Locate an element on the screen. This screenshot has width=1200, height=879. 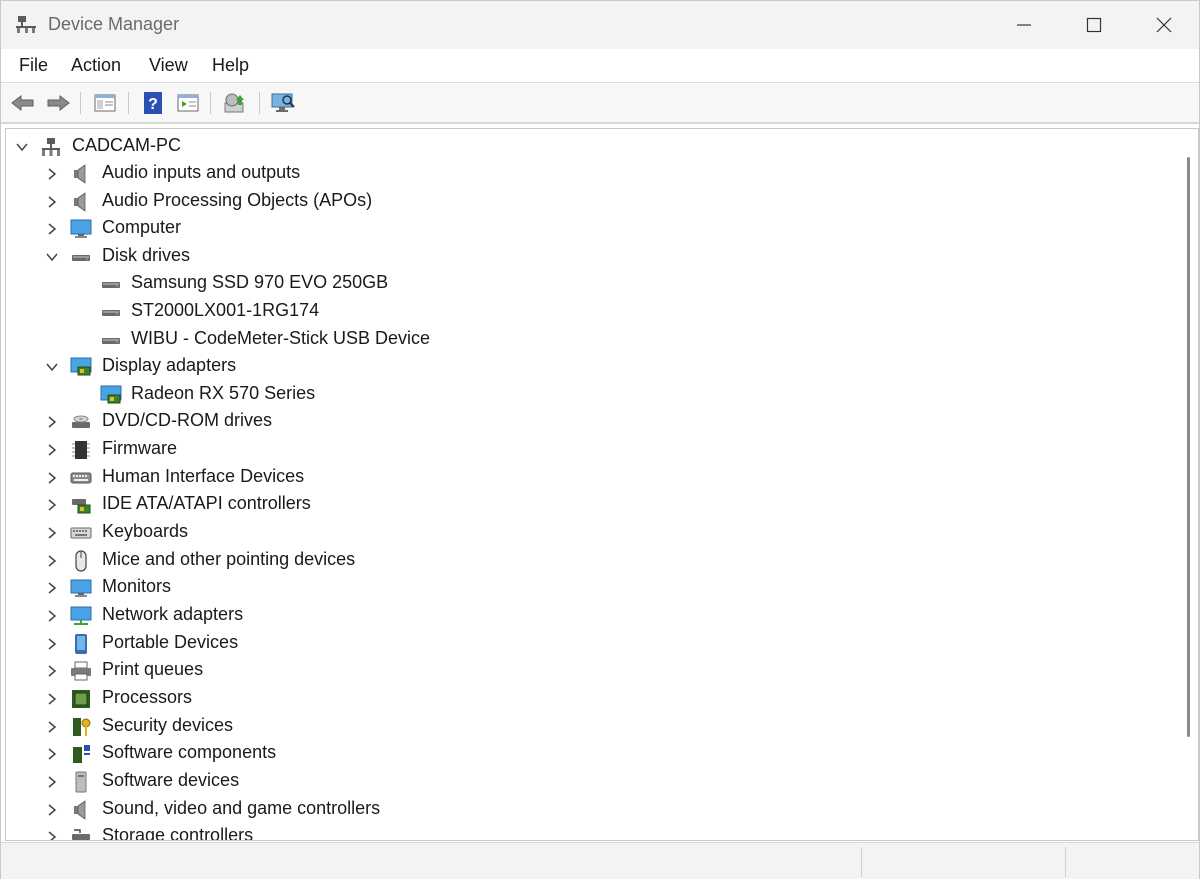
menu-view: View is located at coordinates (168, 65).